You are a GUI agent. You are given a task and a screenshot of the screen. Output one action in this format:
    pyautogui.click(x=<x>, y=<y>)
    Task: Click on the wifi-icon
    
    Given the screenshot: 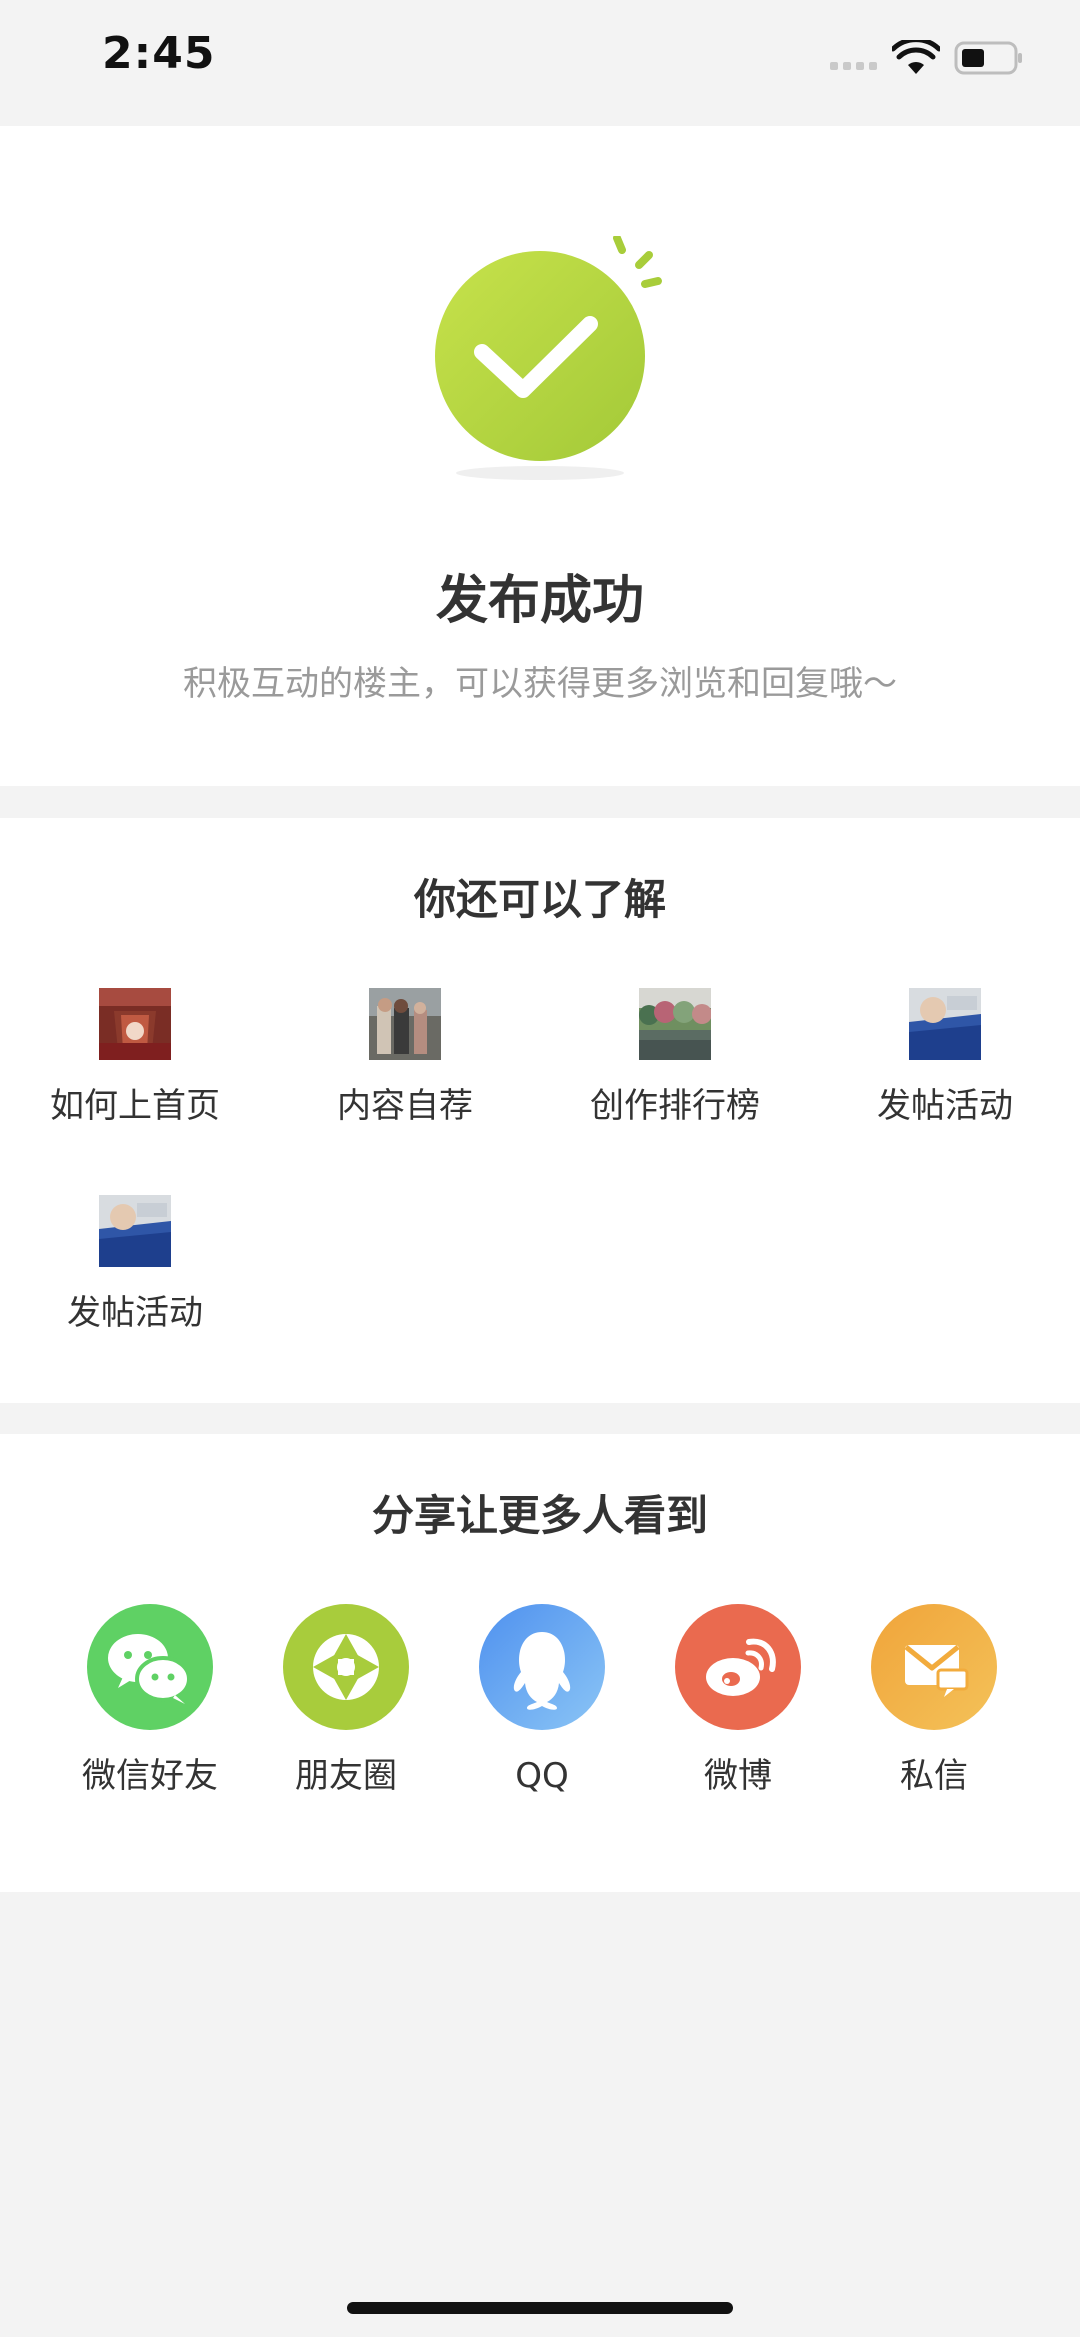 What is the action you would take?
    pyautogui.click(x=916, y=57)
    